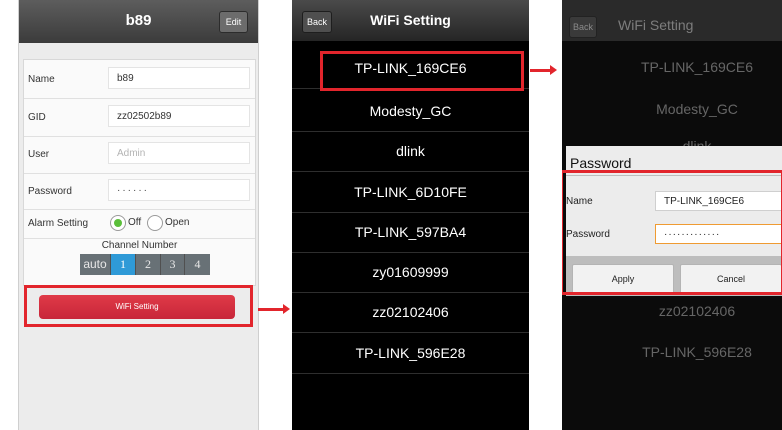  Describe the element at coordinates (422, 71) in the screenshot. I see `selected-network-highlight` at that location.